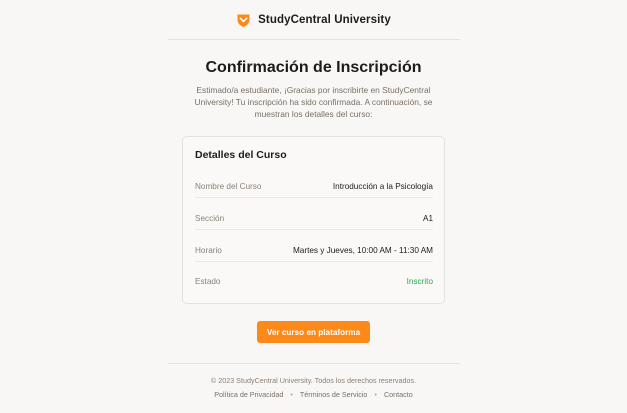 The width and height of the screenshot is (627, 413). What do you see at coordinates (241, 155) in the screenshot?
I see `card-title: Detalles del Curso` at bounding box center [241, 155].